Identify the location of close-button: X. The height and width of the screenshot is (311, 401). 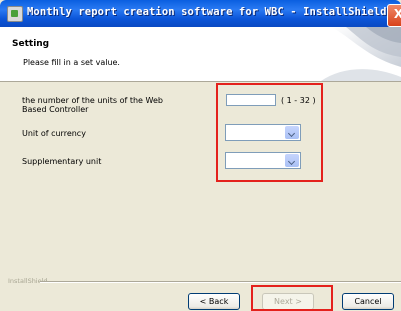
(394, 15).